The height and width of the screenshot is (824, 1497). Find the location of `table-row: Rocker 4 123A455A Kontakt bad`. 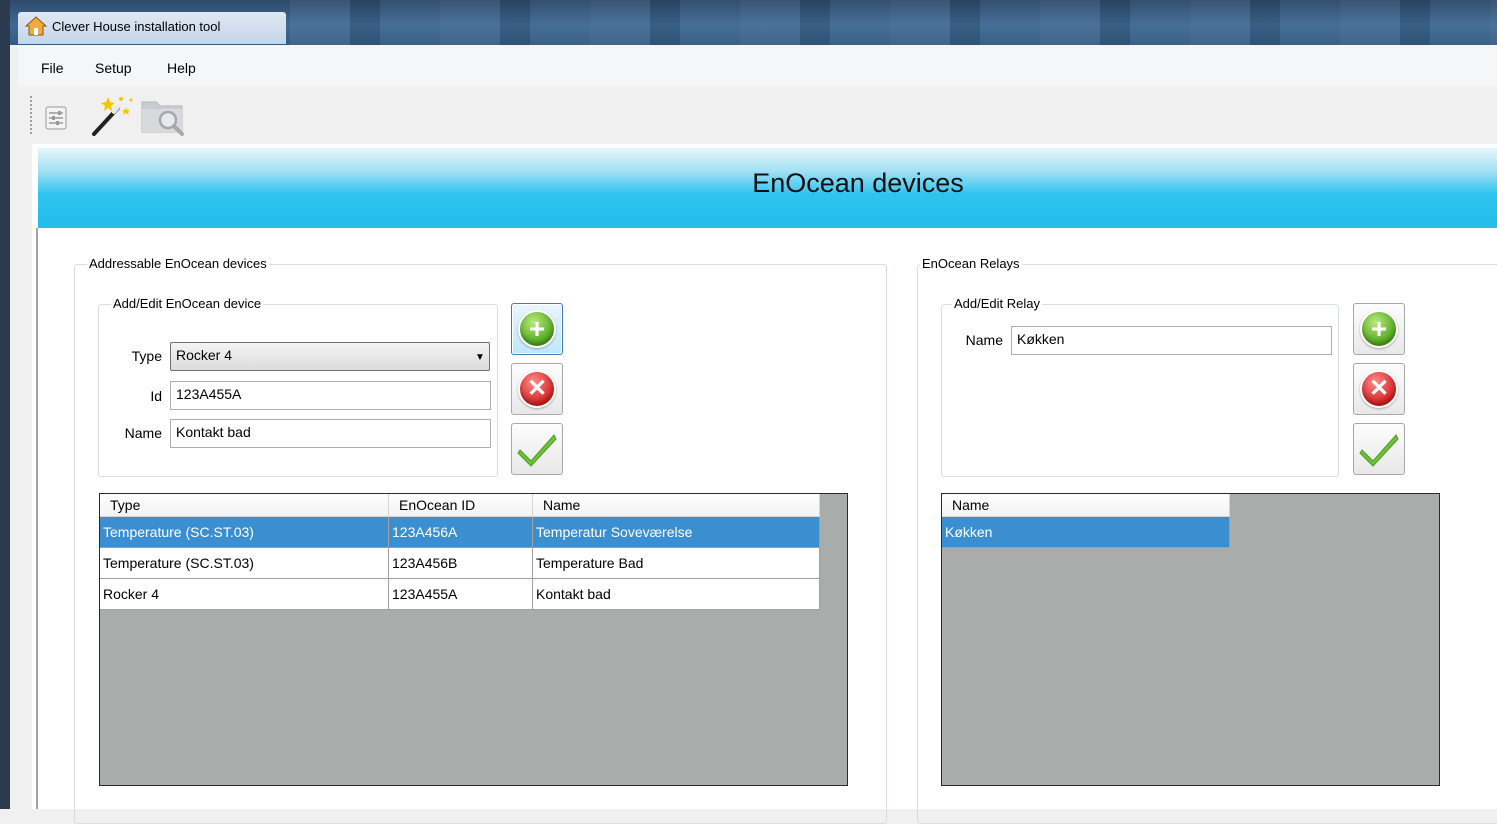

table-row: Rocker 4 123A455A Kontakt bad is located at coordinates (460, 594).